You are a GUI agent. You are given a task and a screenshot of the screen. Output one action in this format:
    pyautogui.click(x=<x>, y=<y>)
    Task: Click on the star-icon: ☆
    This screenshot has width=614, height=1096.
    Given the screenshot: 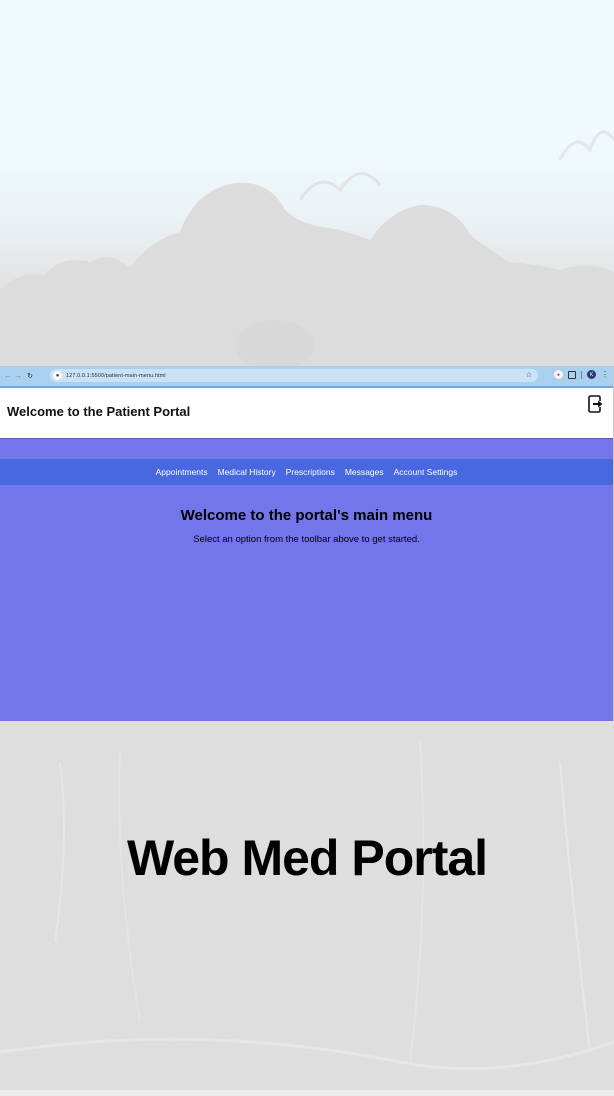 What is the action you would take?
    pyautogui.click(x=529, y=375)
    